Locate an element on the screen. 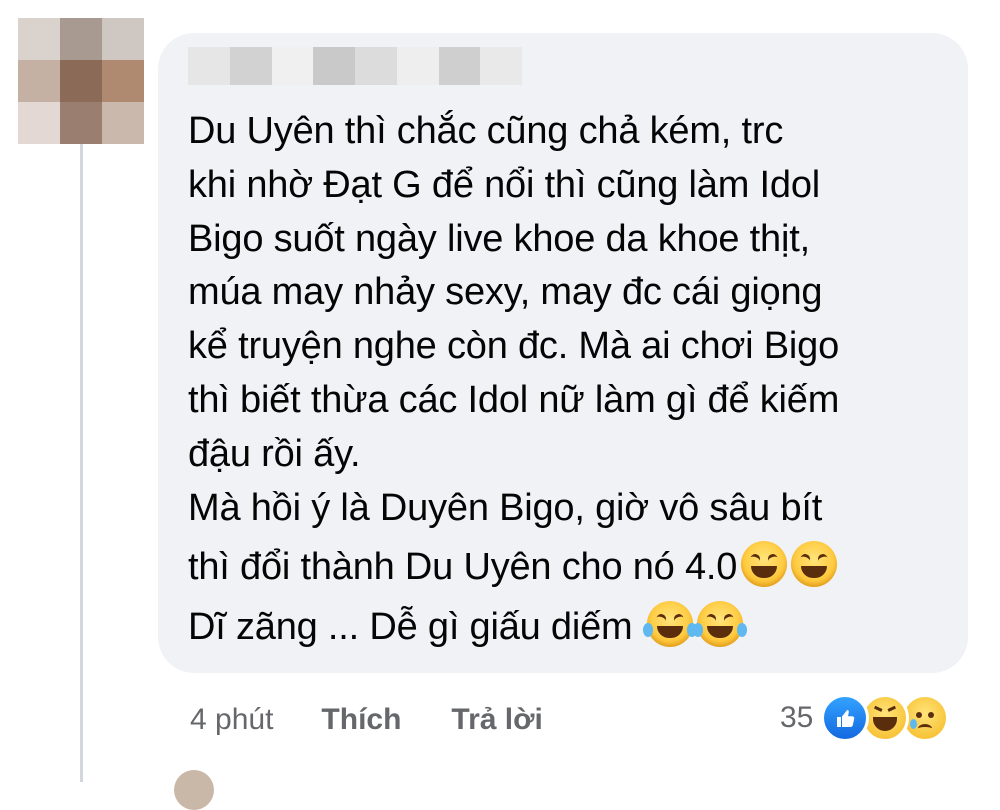  commenter-avatar is located at coordinates (81, 81).